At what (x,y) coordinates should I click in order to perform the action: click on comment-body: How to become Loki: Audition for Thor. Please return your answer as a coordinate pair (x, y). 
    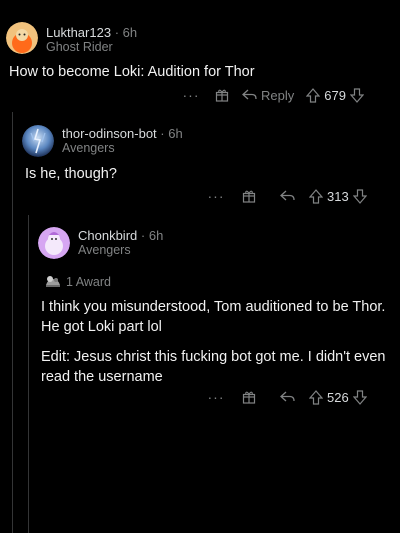
    Looking at the image, I should click on (199, 72).